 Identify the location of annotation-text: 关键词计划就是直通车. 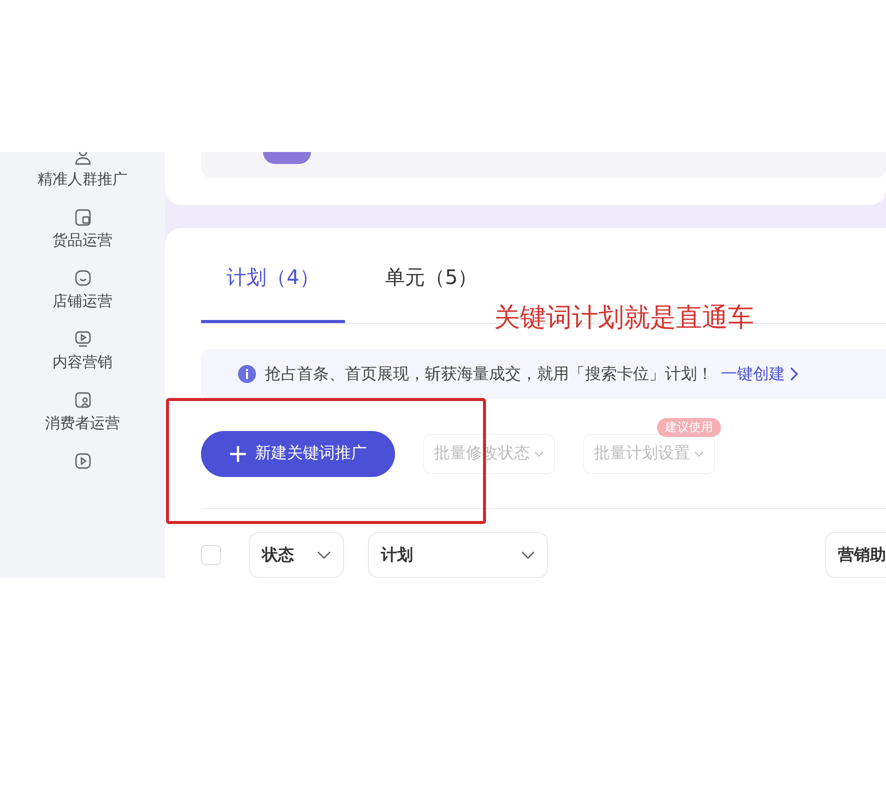
(624, 318).